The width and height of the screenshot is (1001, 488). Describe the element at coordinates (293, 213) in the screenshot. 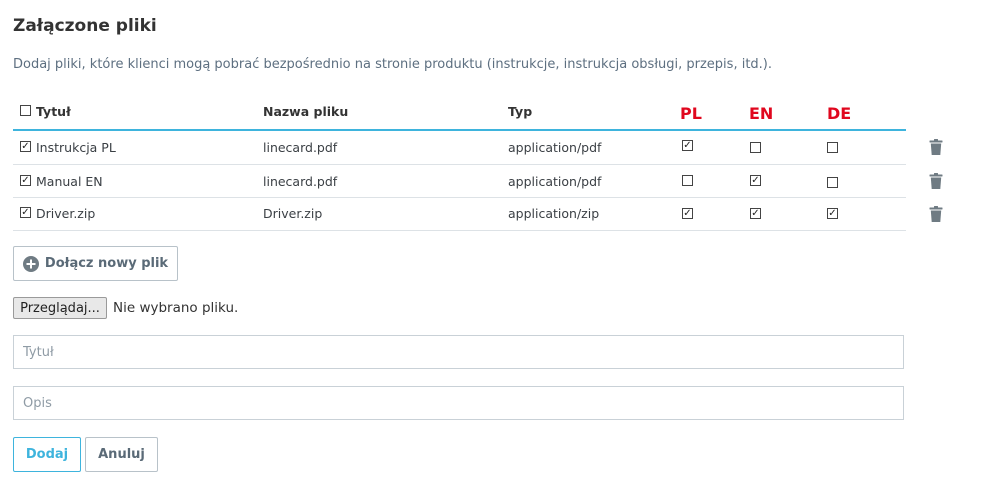

I see `row-filename: Driver.zip` at that location.